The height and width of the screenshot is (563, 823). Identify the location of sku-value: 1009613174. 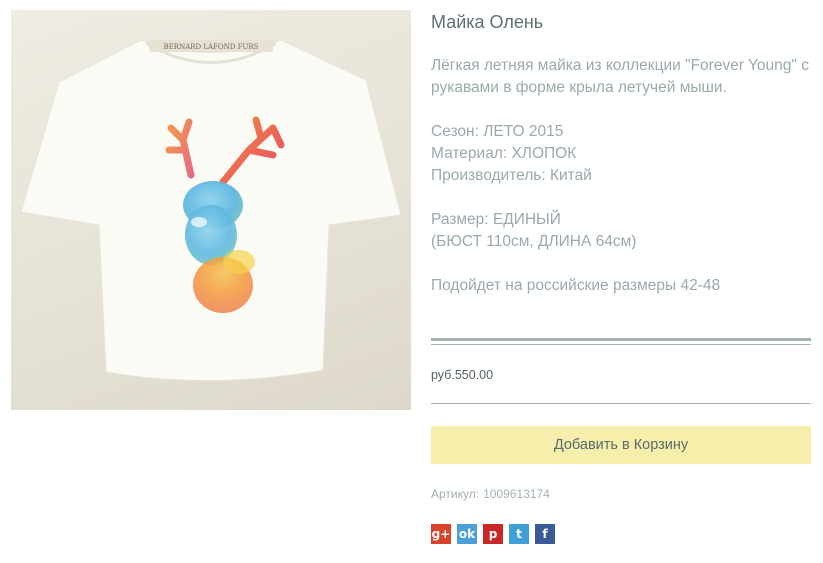
(516, 494).